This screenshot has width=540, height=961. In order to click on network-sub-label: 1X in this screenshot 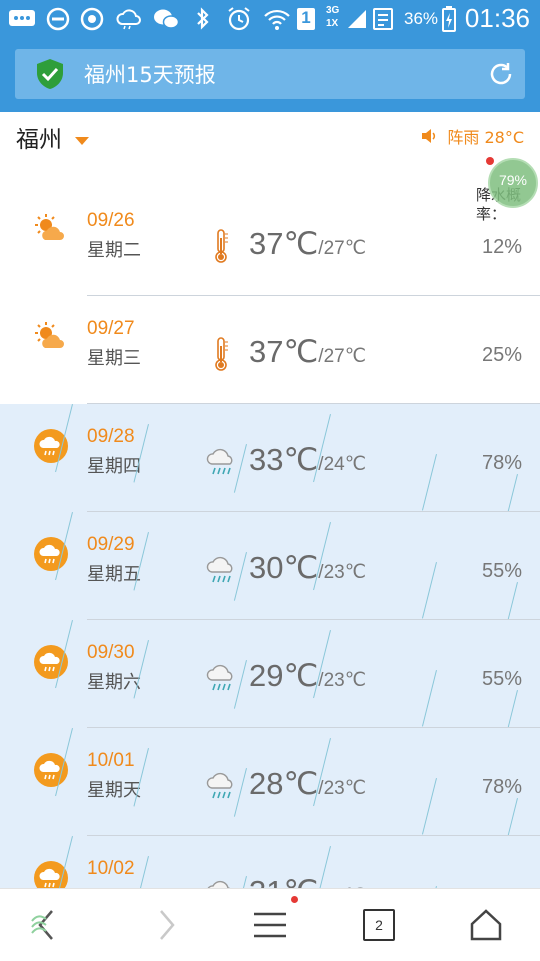, I will do `click(332, 23)`.